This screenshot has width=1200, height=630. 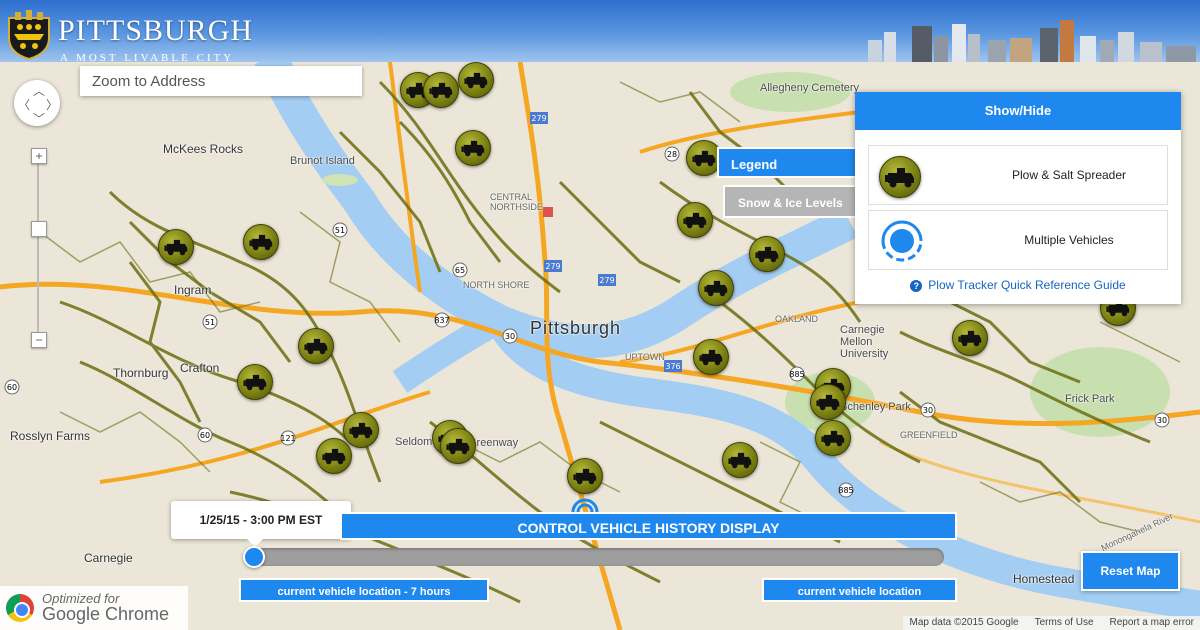 What do you see at coordinates (24, 104) in the screenshot?
I see `pan-left-icon: 〈` at bounding box center [24, 104].